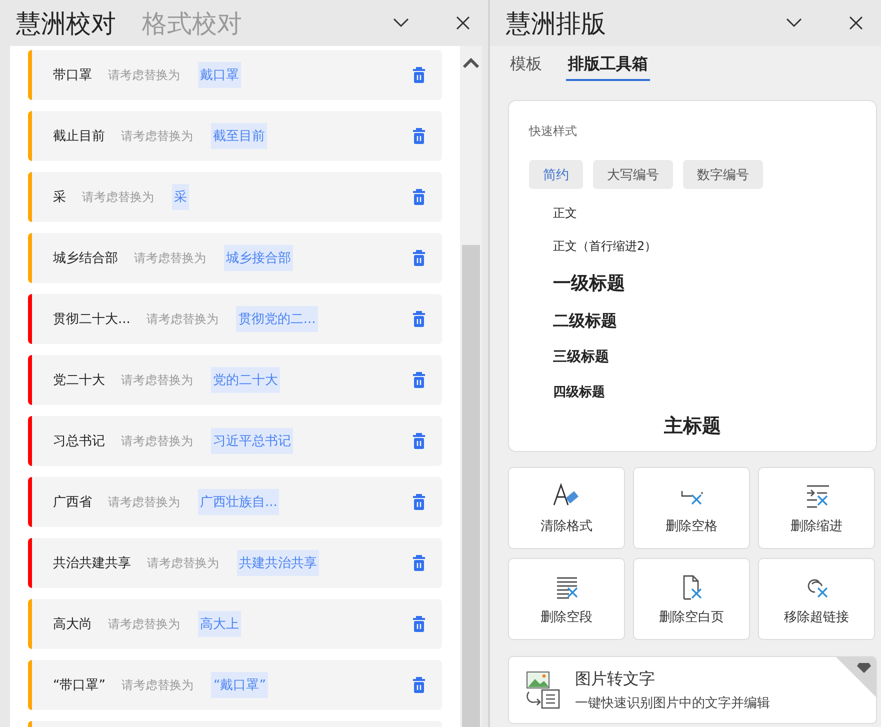 This screenshot has width=881, height=727. I want to click on style-option: 一级标题, so click(714, 283).